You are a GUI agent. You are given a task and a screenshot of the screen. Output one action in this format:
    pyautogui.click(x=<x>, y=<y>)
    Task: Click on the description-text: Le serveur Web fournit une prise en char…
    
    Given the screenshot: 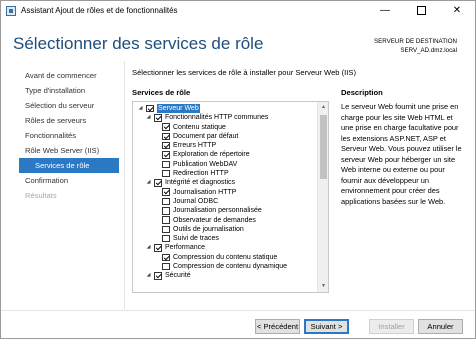 What is the action you would take?
    pyautogui.click(x=401, y=154)
    